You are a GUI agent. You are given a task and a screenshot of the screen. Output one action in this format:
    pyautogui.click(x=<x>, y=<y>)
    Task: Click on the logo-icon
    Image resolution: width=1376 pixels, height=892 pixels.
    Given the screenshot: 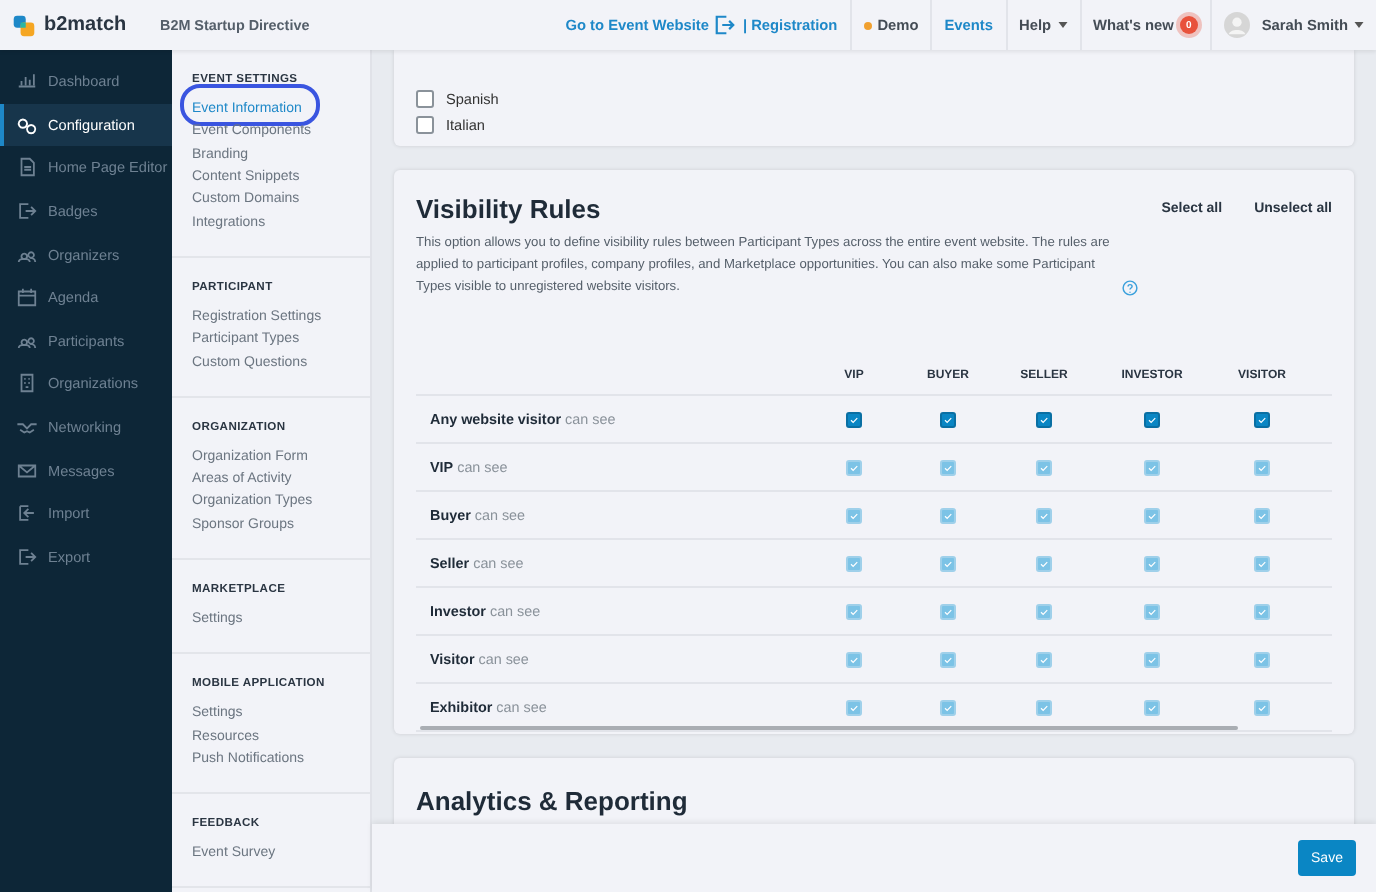 What is the action you would take?
    pyautogui.click(x=24, y=25)
    